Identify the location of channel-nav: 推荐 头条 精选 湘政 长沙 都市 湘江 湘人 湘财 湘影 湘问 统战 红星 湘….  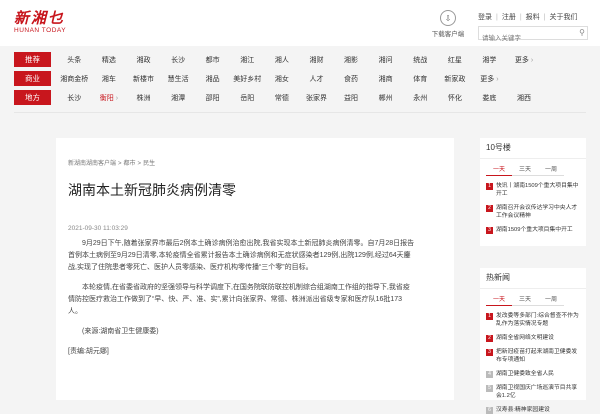
(300, 80).